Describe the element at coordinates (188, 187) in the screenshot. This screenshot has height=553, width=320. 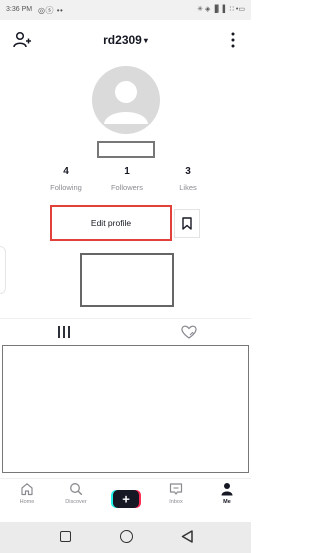
I see `likes-label: Likes` at that location.